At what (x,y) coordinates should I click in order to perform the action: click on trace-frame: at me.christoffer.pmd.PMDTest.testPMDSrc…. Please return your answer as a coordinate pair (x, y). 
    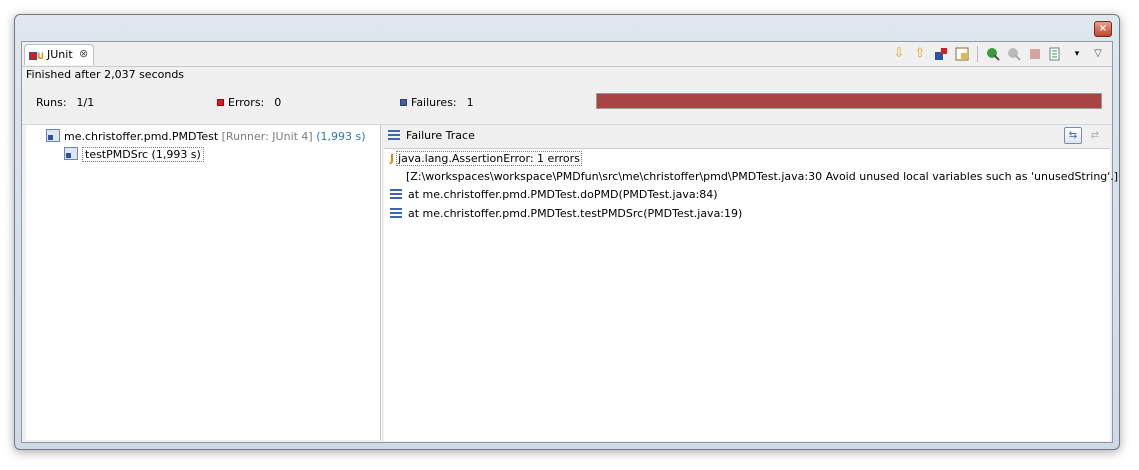
    Looking at the image, I should click on (575, 213).